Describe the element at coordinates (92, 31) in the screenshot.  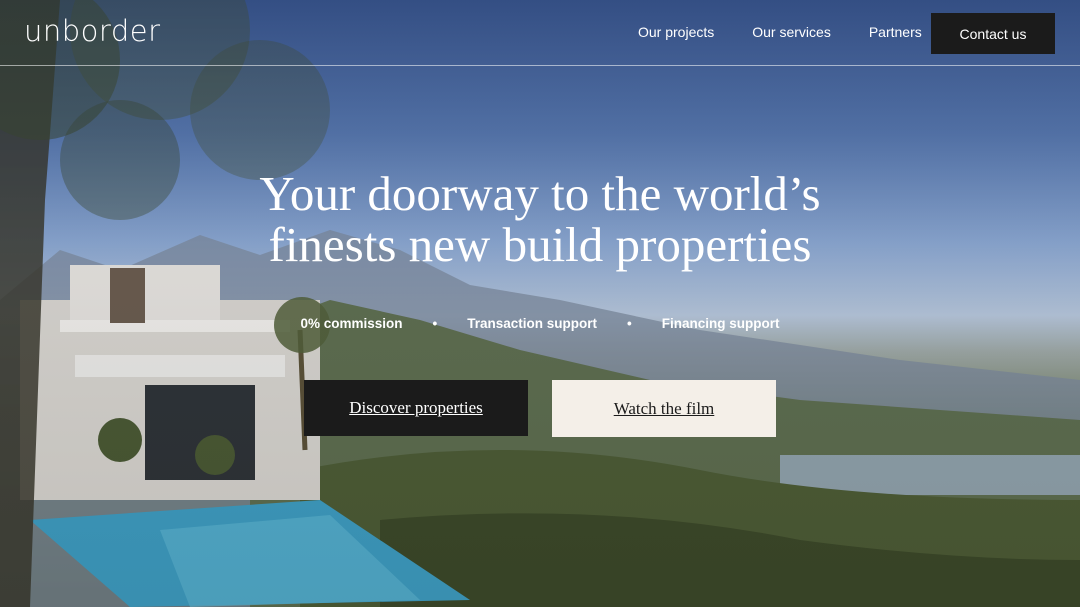
I see `brand-logo: unborder` at that location.